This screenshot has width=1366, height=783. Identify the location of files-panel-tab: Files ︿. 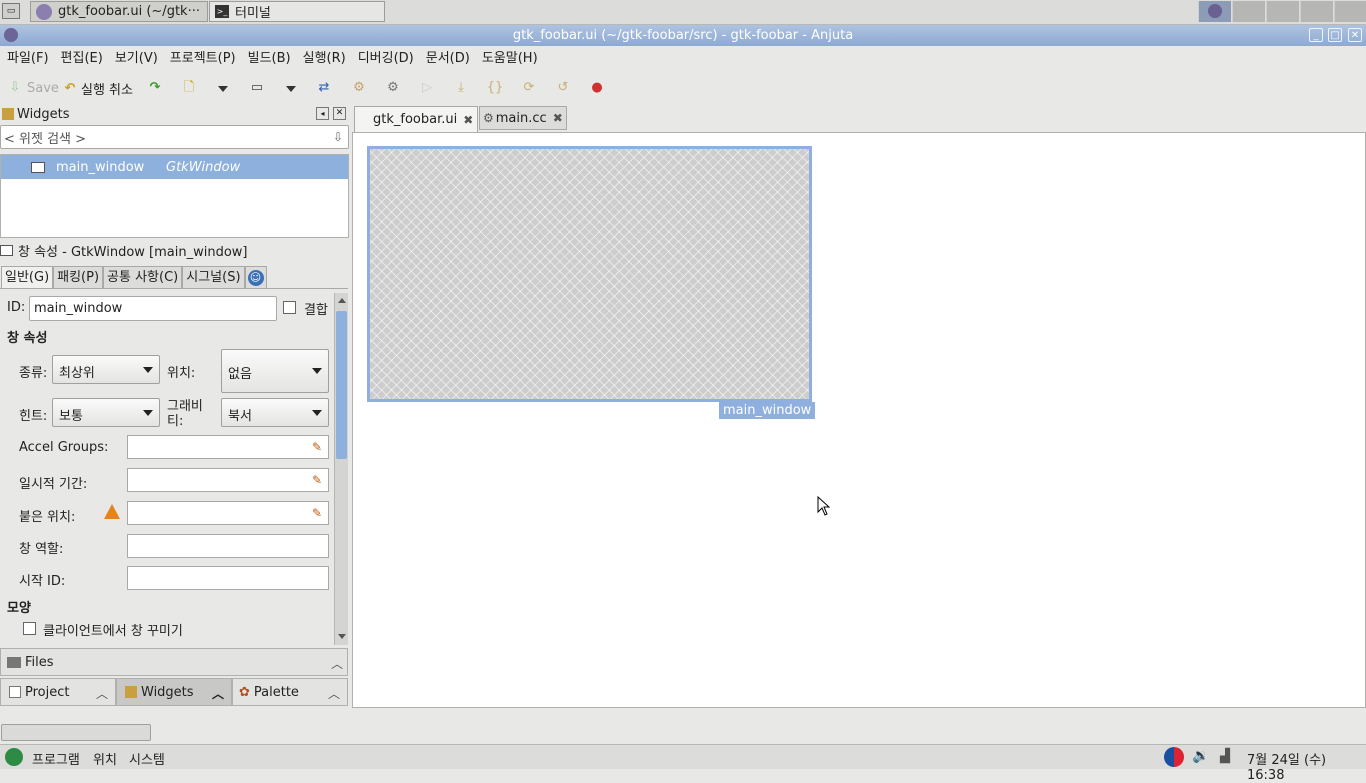
(174, 662).